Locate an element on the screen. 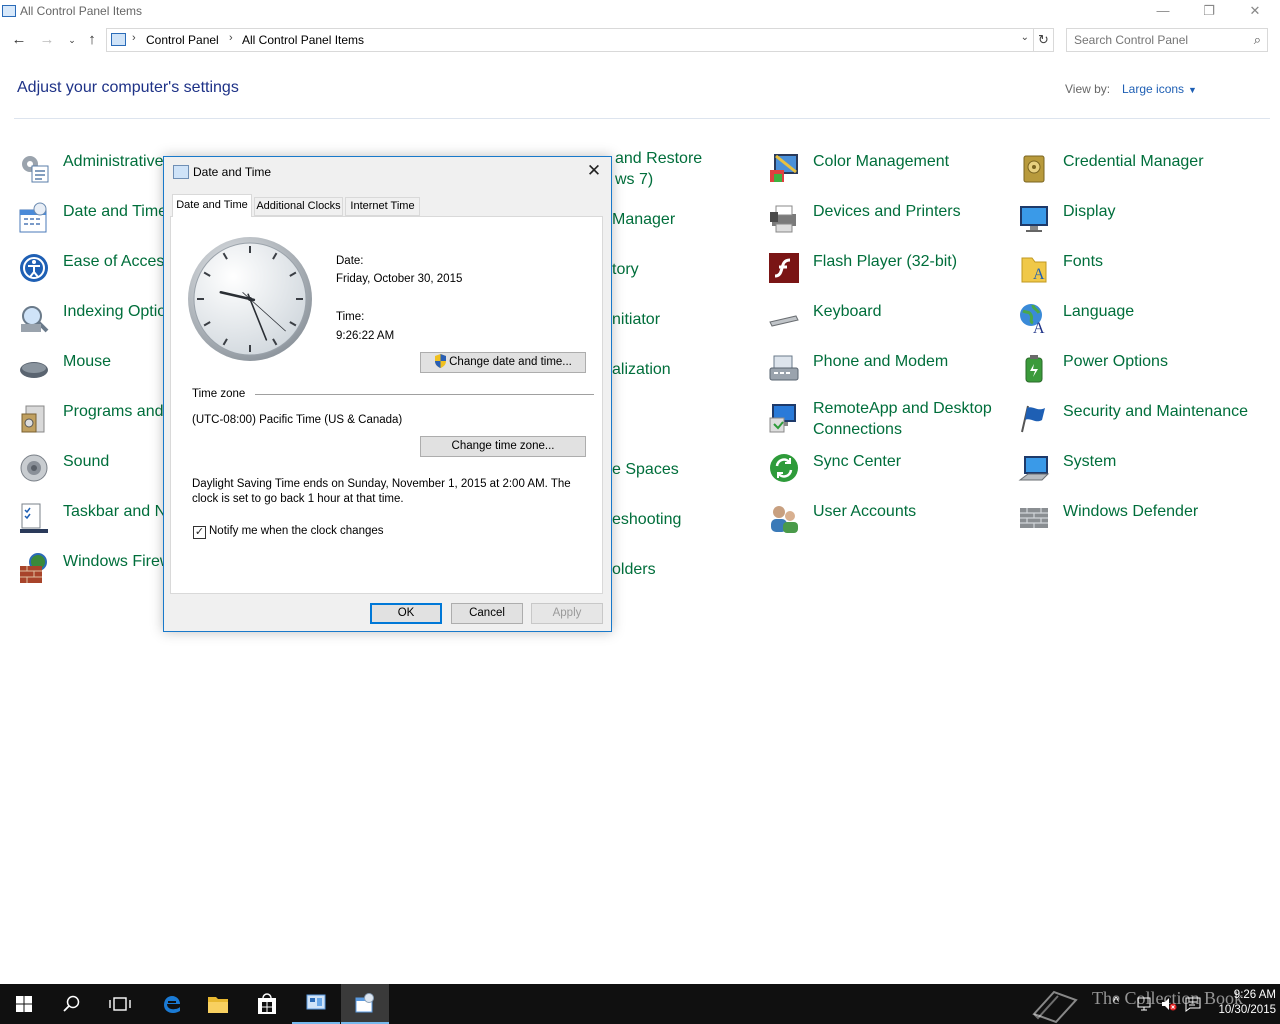 The width and height of the screenshot is (1280, 1024). cp-item-label: Sound is located at coordinates (86, 461).